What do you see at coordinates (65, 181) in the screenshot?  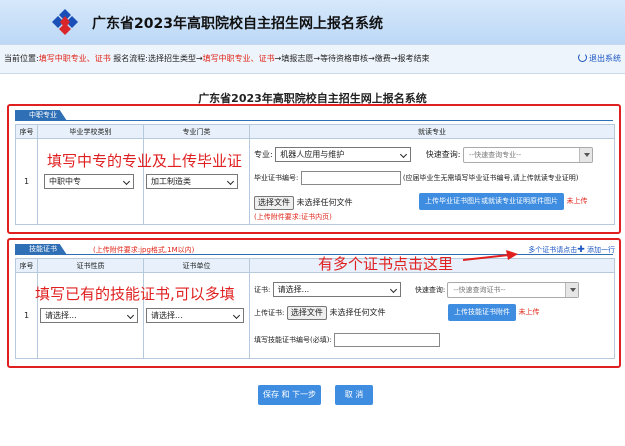 I see `school-type-value: 中职中专` at bounding box center [65, 181].